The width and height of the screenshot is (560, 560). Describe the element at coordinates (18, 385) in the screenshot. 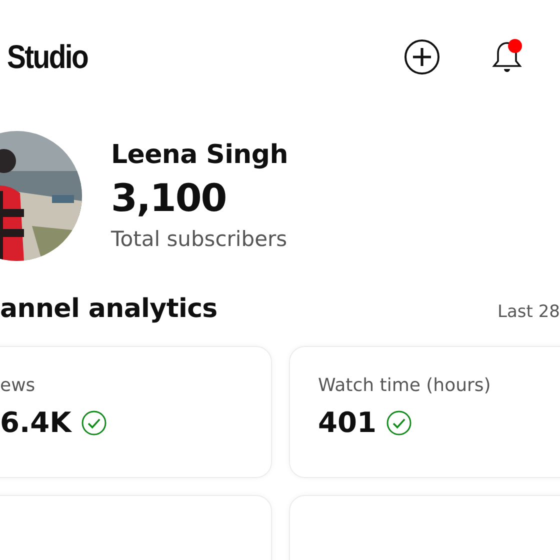

I see `metric-label: ews` at that location.